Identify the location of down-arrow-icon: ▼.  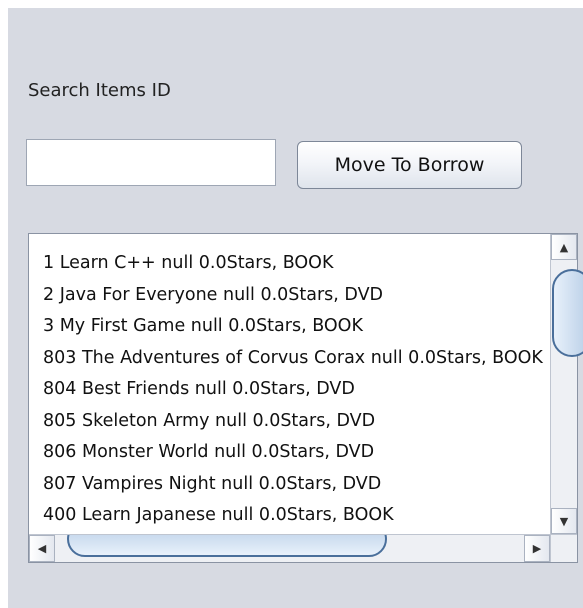
(564, 521).